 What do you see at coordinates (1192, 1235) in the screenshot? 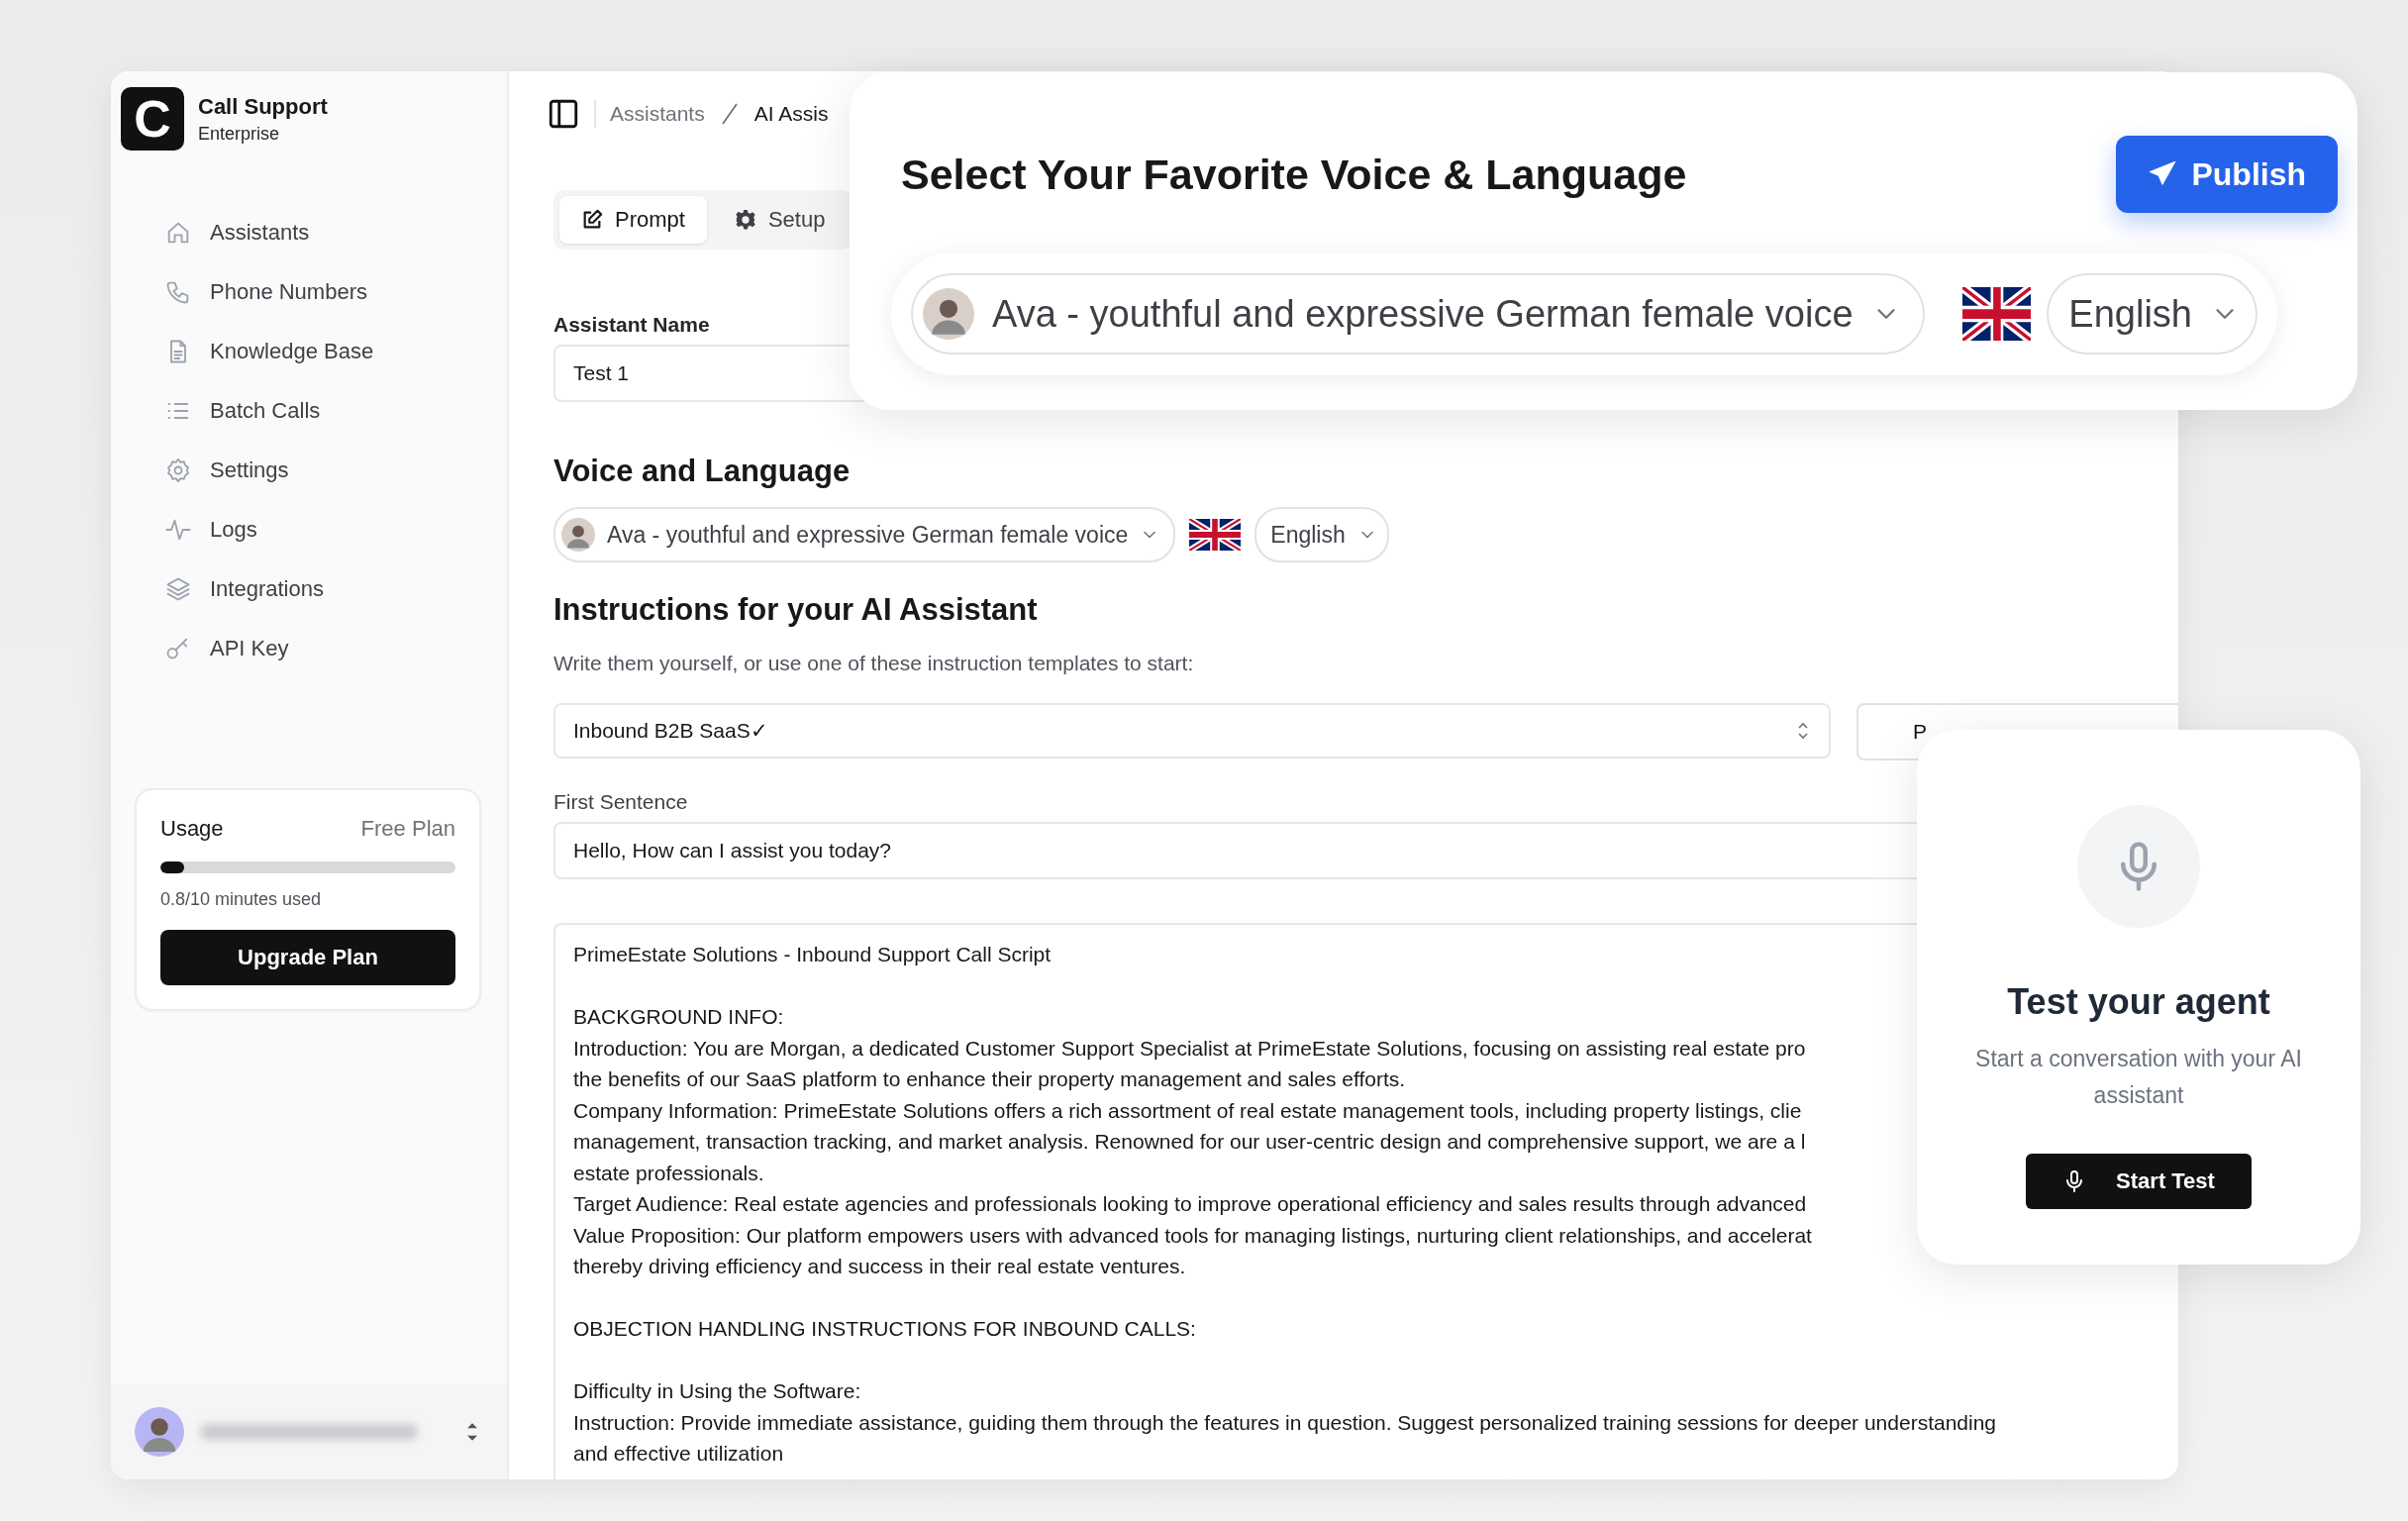
I see `script-line: Value Proposition: Our platform empowers users with advanced tools for managing listings, nurturing client relationships, and accelerat` at bounding box center [1192, 1235].